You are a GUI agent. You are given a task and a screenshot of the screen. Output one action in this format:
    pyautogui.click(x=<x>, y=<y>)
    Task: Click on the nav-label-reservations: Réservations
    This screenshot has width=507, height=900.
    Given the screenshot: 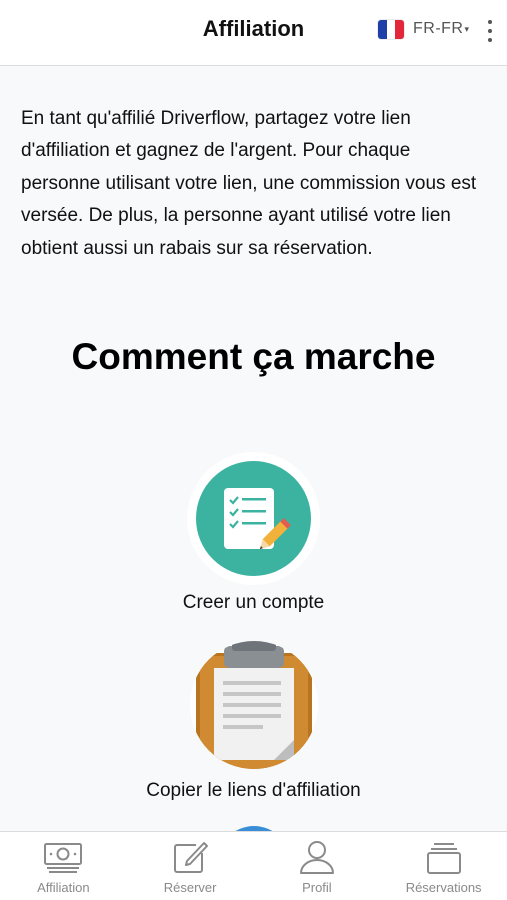 What is the action you would take?
    pyautogui.click(x=443, y=887)
    